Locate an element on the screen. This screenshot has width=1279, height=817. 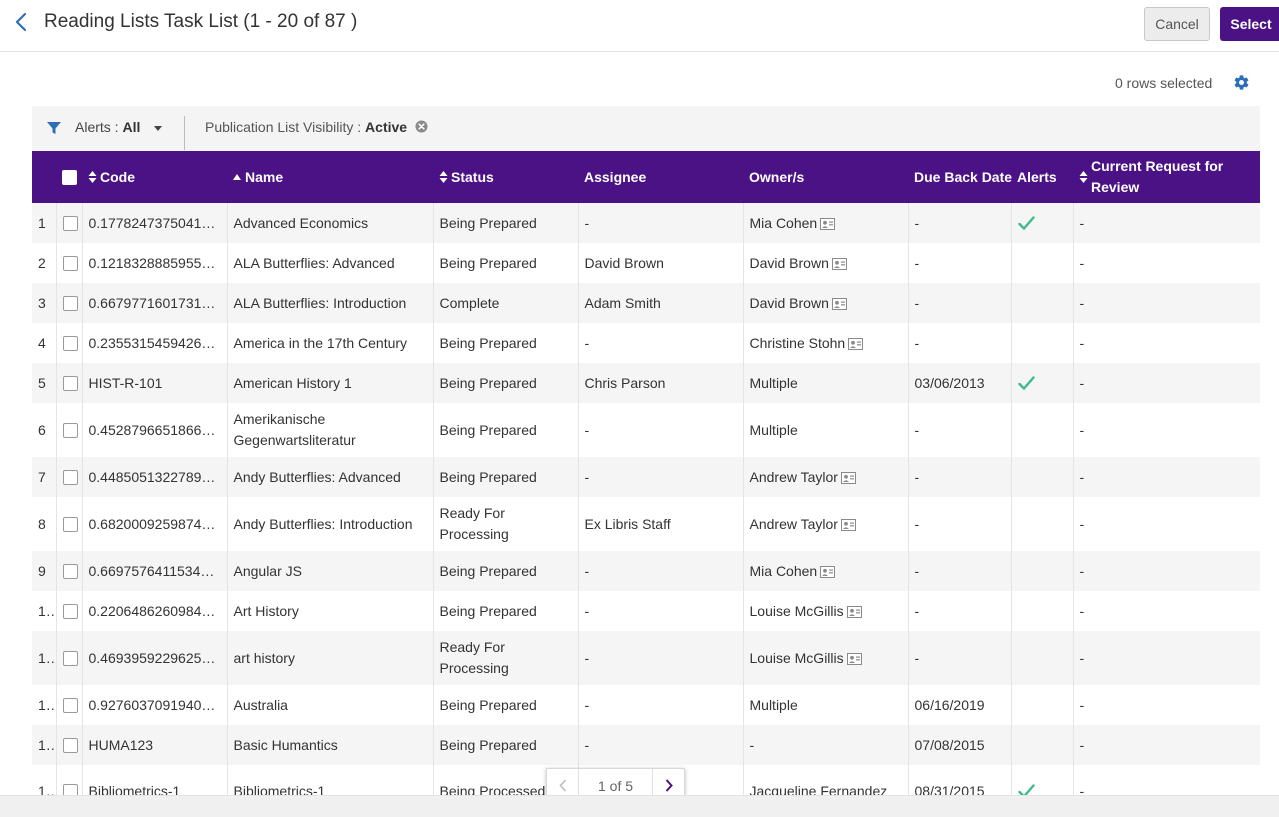
back-button is located at coordinates (21, 22).